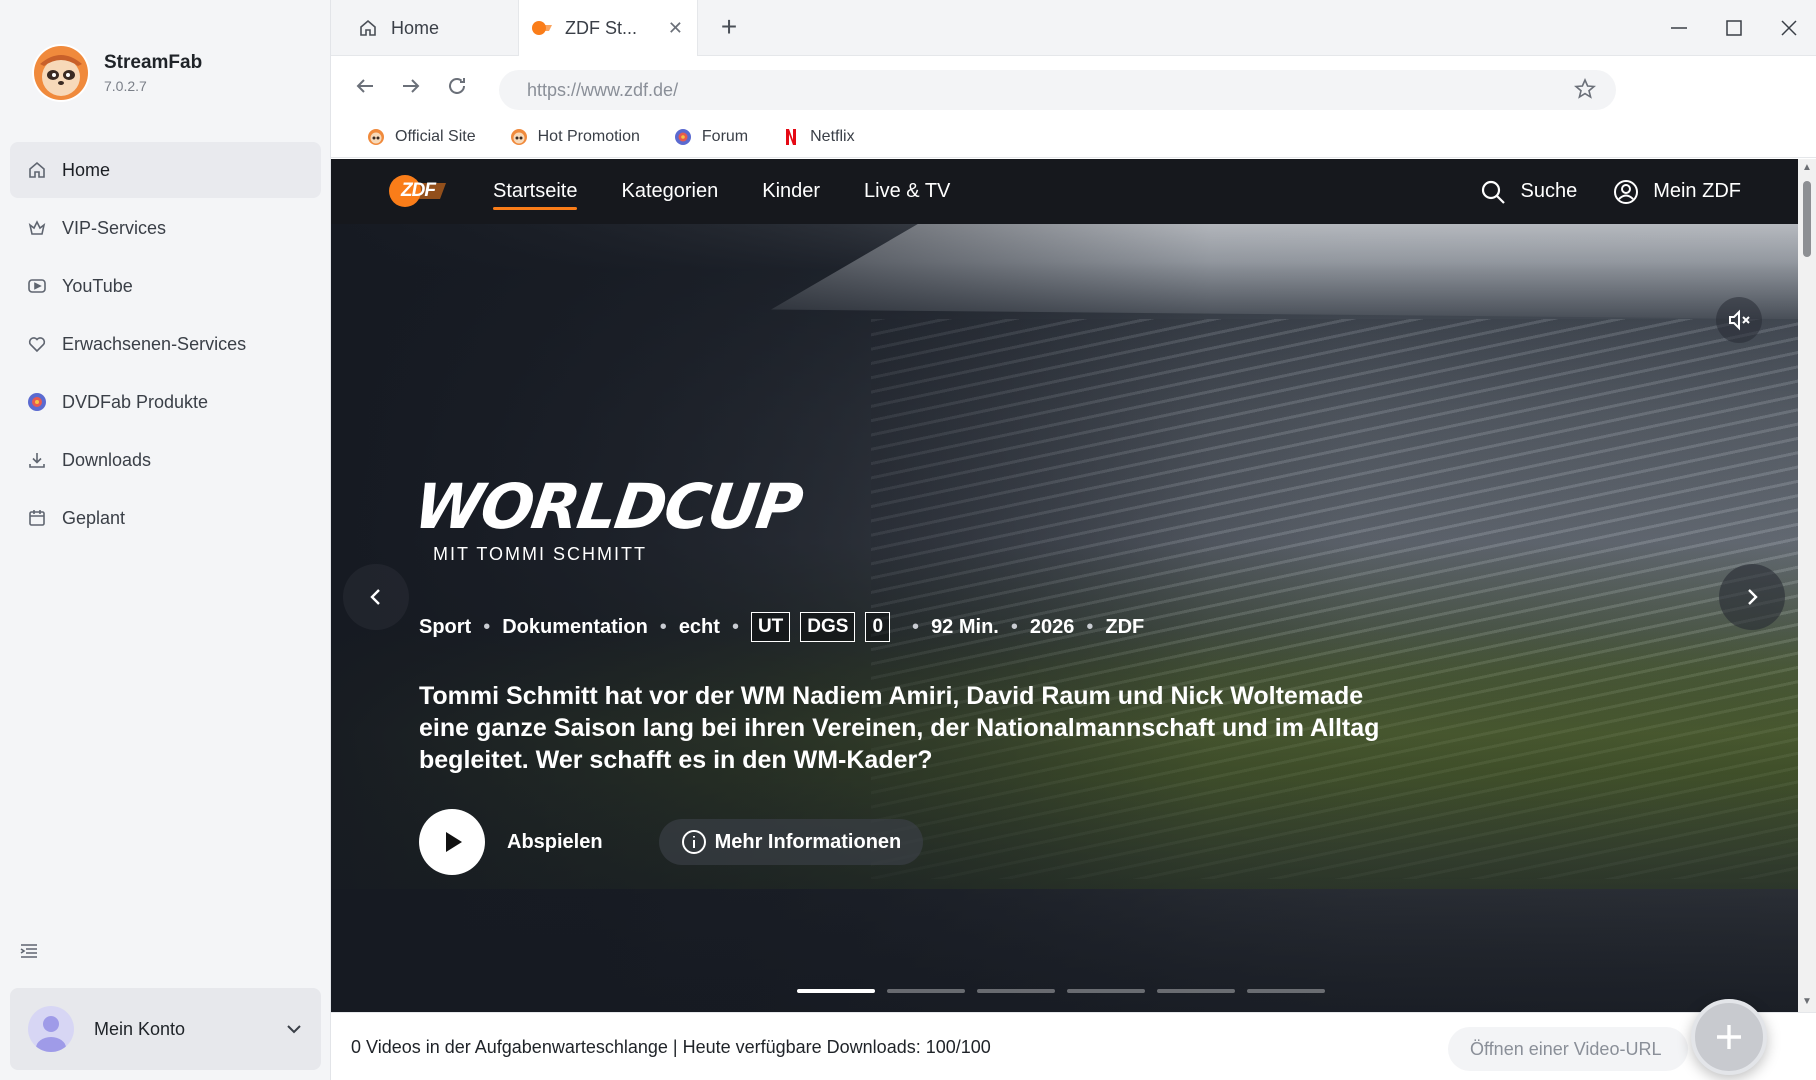  I want to click on sidebar-item-label: Geplant, so click(94, 517).